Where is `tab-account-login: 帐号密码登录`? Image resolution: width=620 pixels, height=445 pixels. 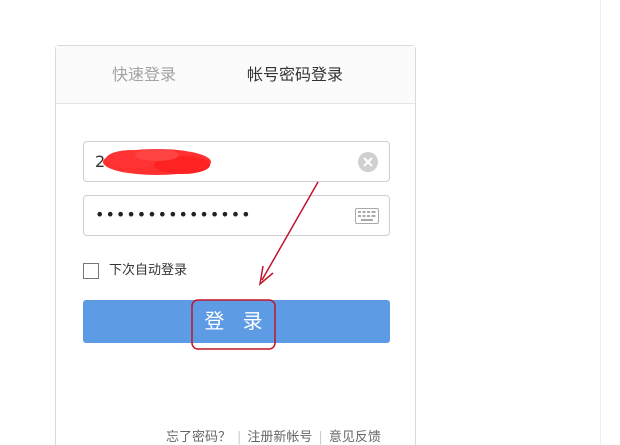 tab-account-login: 帐号密码登录 is located at coordinates (295, 75).